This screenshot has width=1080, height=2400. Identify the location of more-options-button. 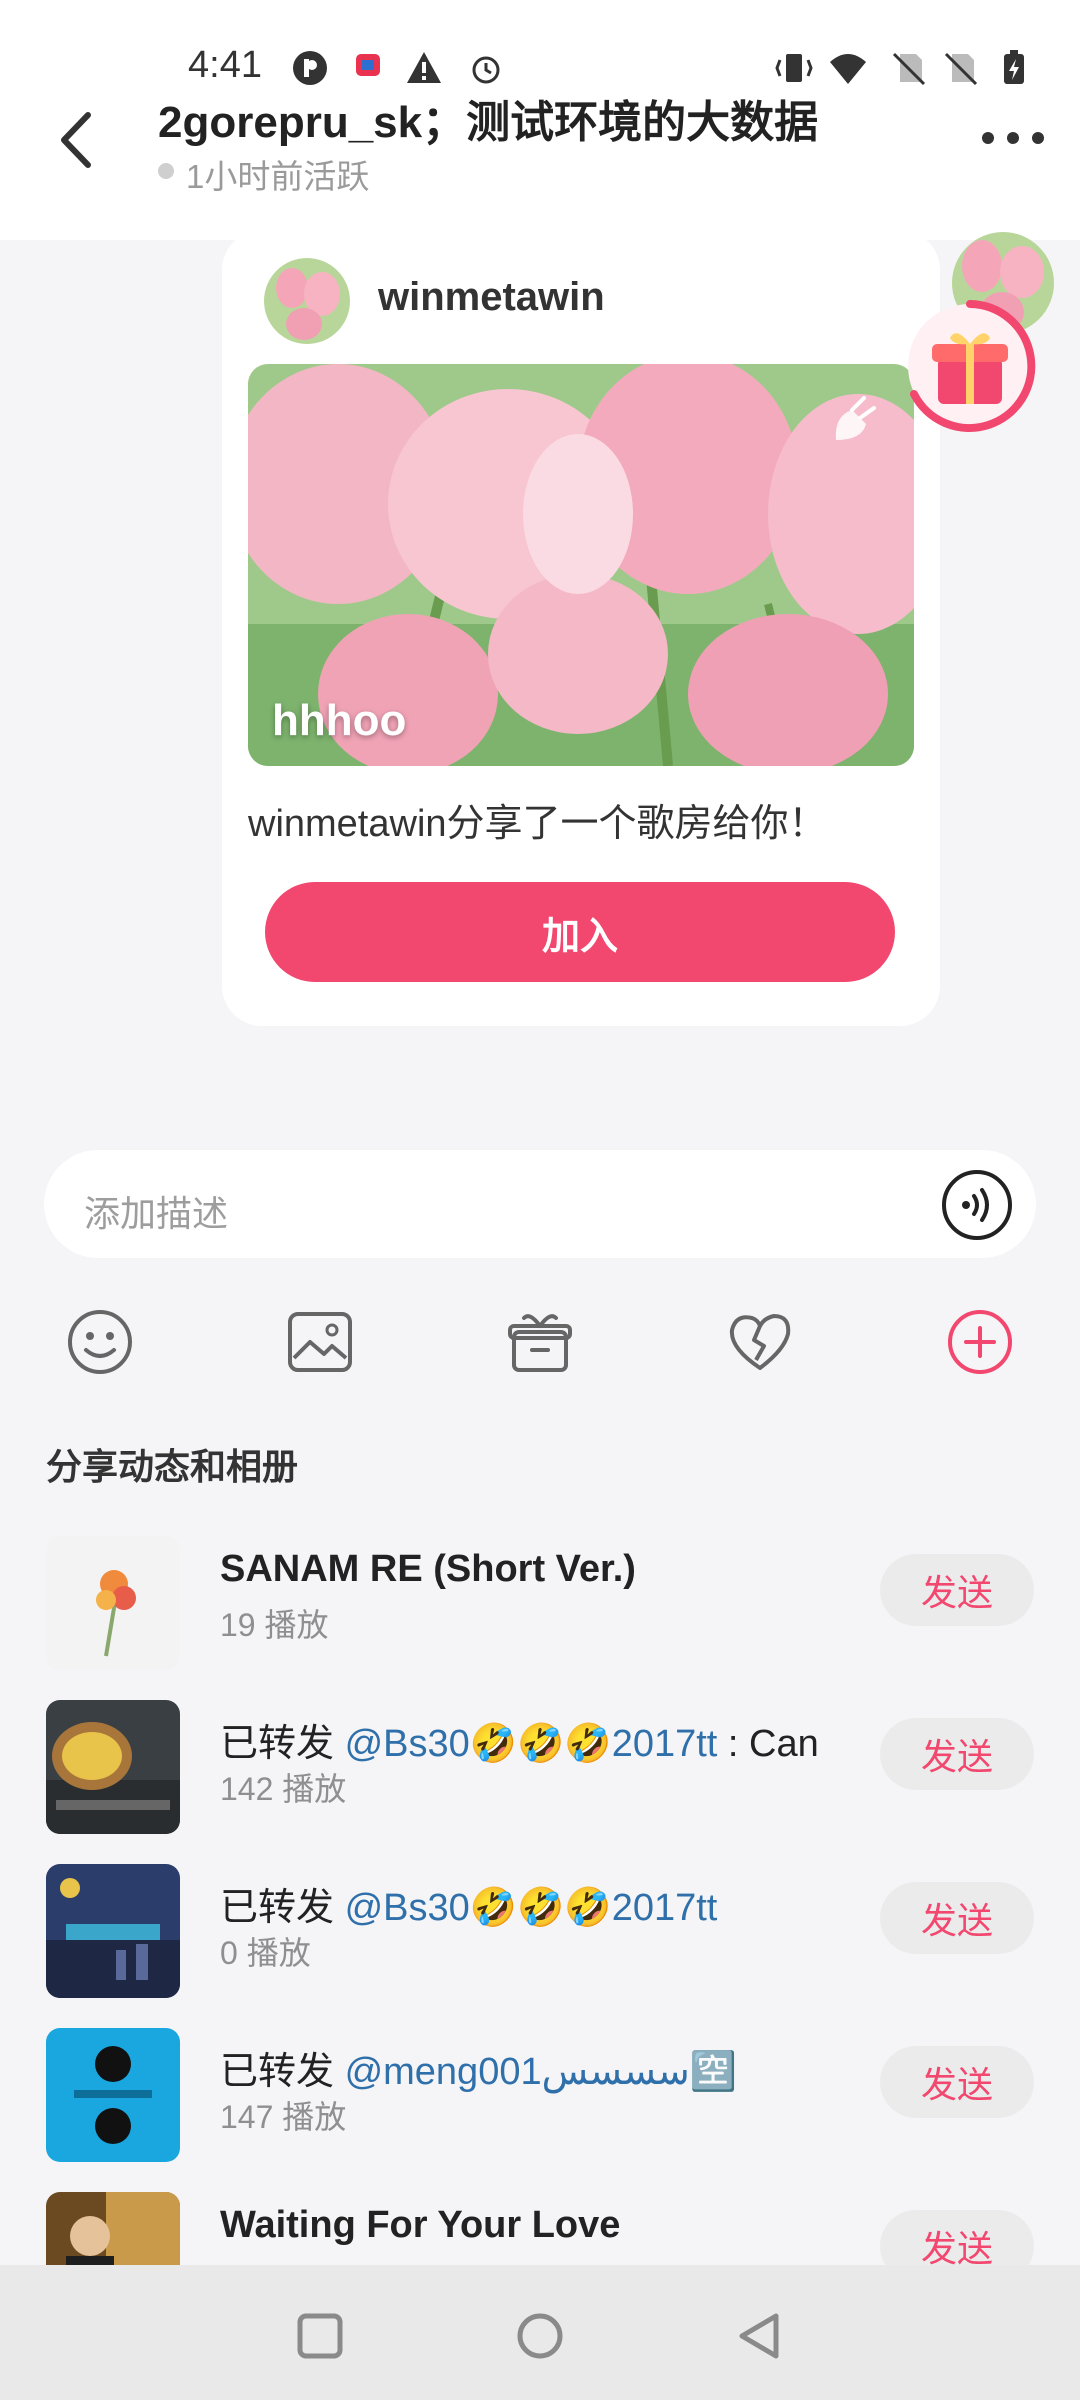
(1013, 138).